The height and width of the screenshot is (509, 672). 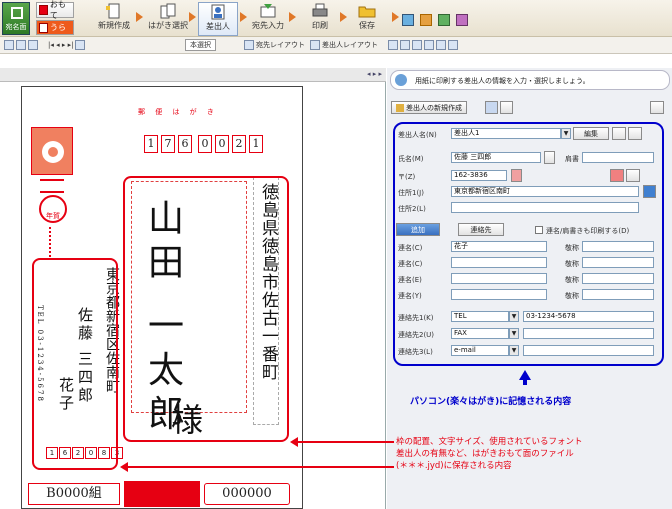 What do you see at coordinates (367, 25) in the screenshot?
I see `step-save-label: 保存` at bounding box center [367, 25].